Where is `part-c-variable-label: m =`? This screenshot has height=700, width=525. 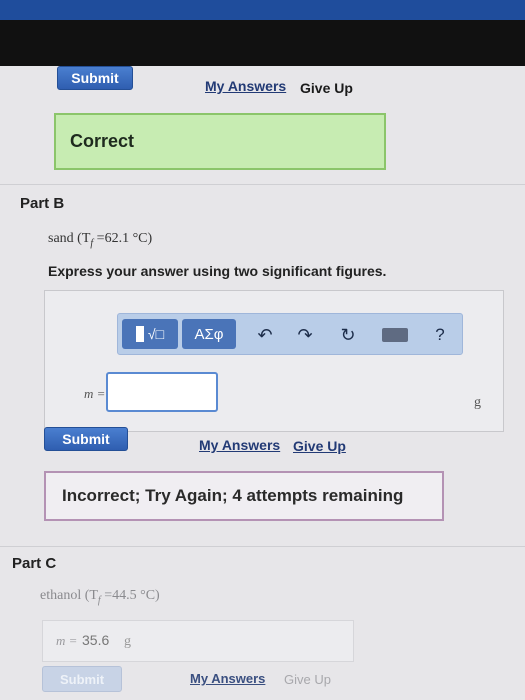
part-c-variable-label: m = is located at coordinates (67, 640).